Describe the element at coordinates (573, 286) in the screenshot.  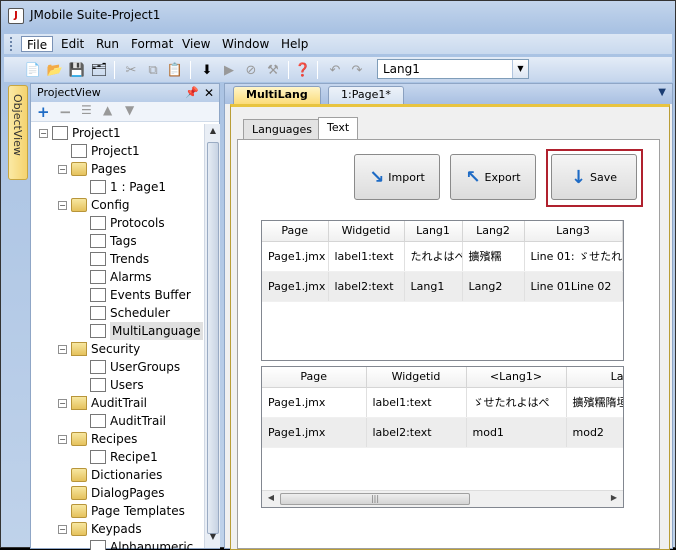
I see `table-cell: Line 01Line 02` at that location.